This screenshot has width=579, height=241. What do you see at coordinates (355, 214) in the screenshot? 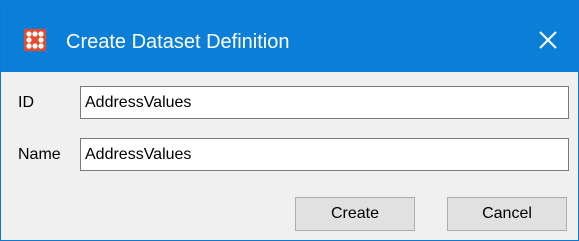
I see `create-button: Create` at bounding box center [355, 214].